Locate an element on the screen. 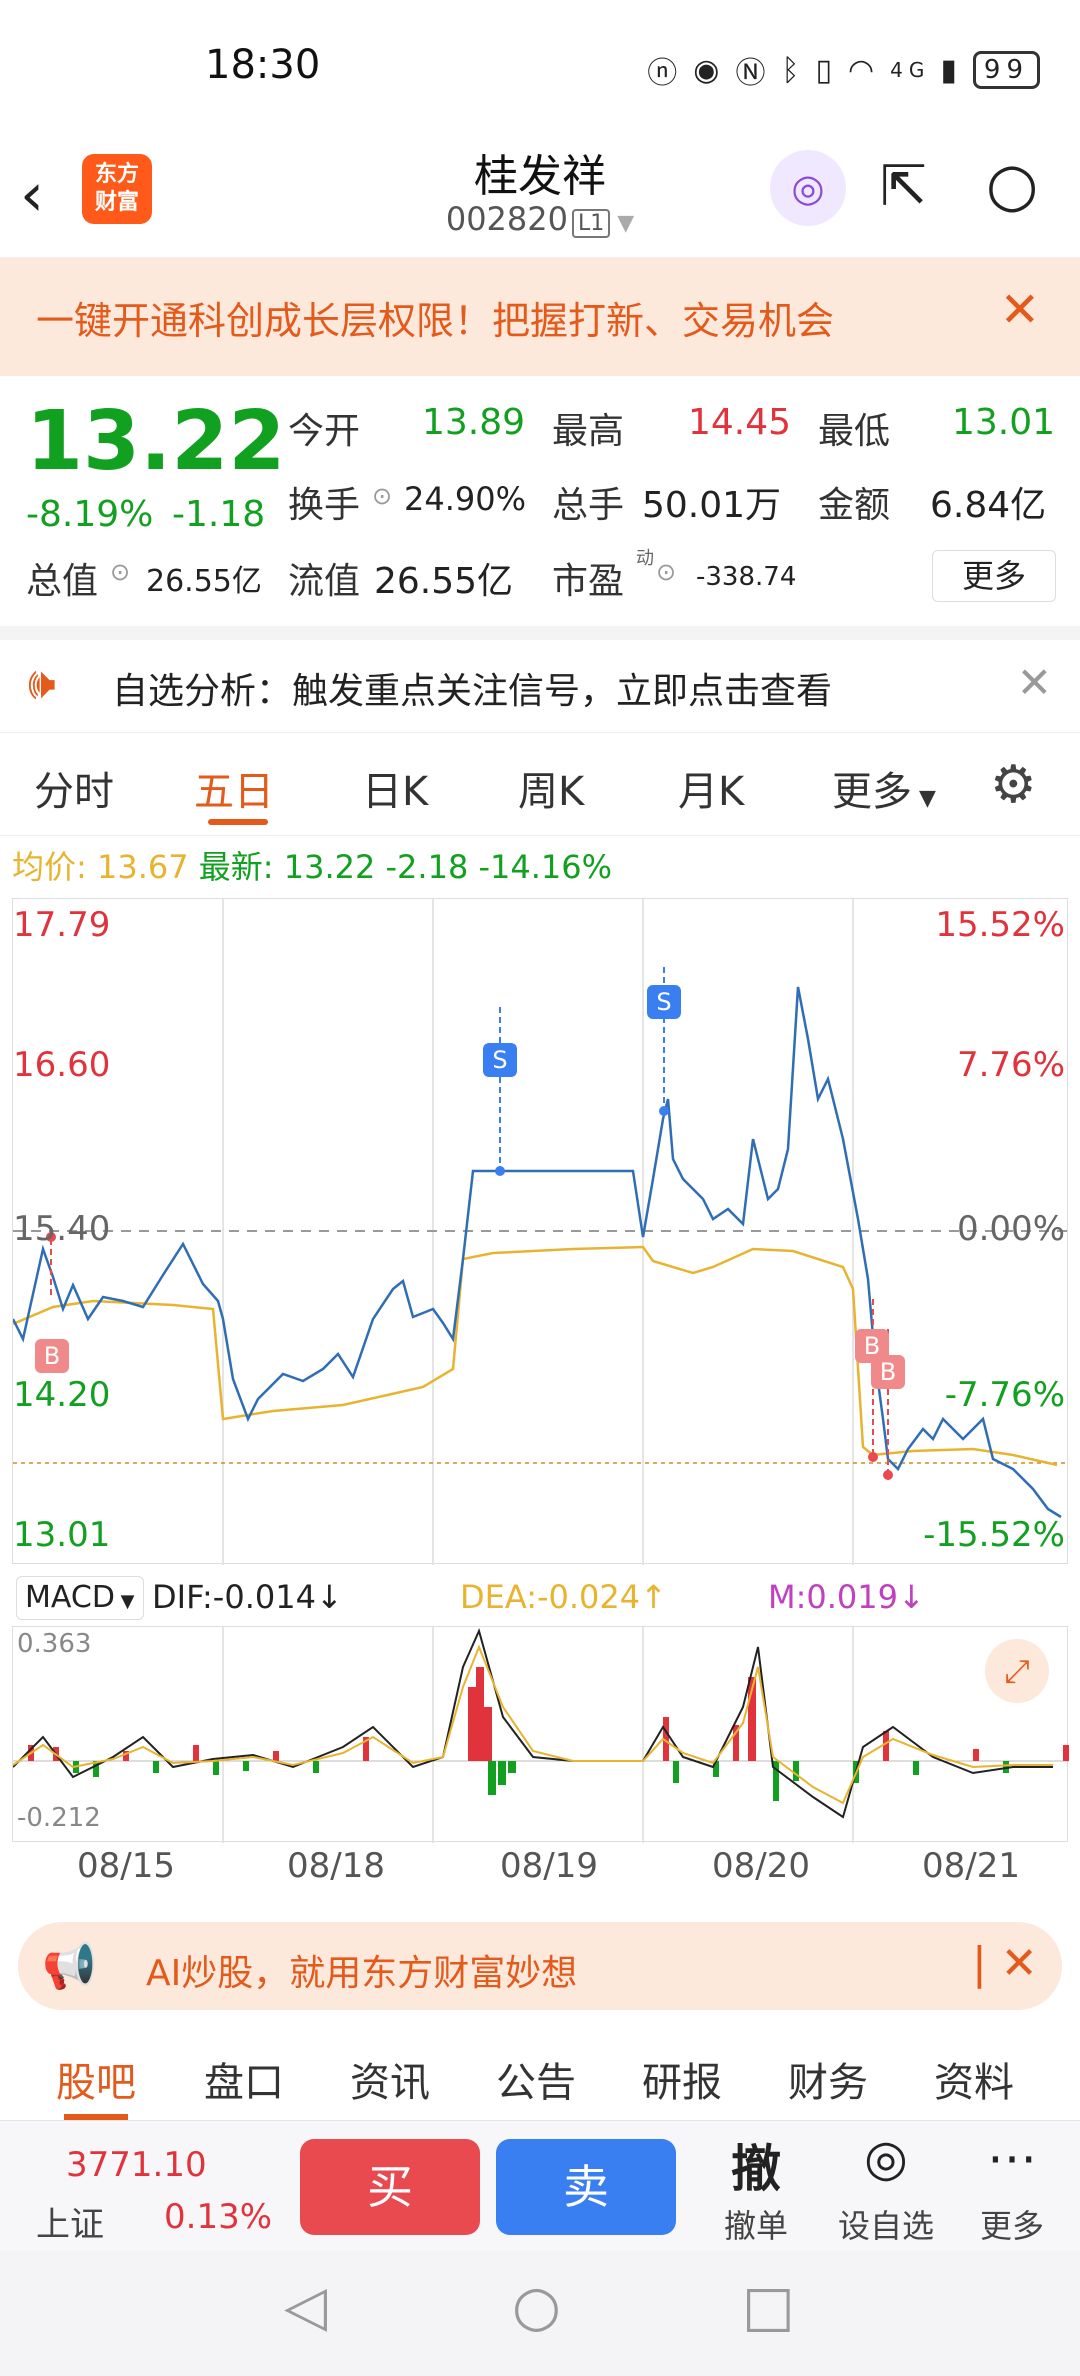 The width and height of the screenshot is (1080, 2376). content-tabs: 股吧 盘口 资讯 公告 研报 财务 资料 is located at coordinates (540, 2075).